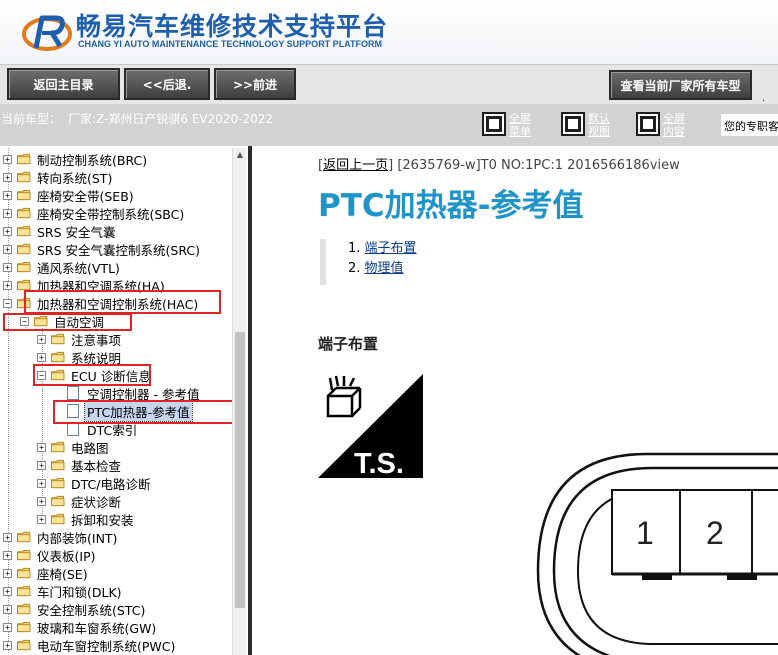 This screenshot has height=655, width=778. I want to click on tree-item: + DTC/电路诊断, so click(94, 483).